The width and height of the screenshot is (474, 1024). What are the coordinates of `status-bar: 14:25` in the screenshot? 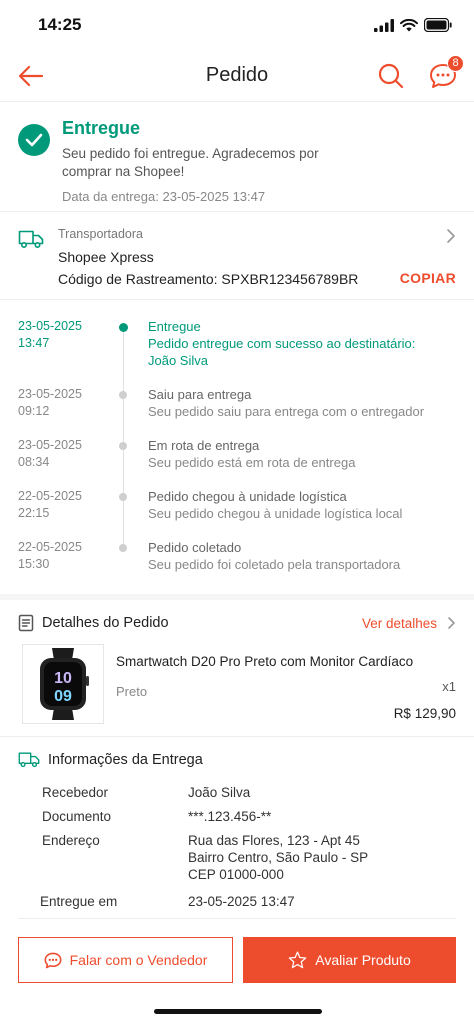 It's located at (237, 25).